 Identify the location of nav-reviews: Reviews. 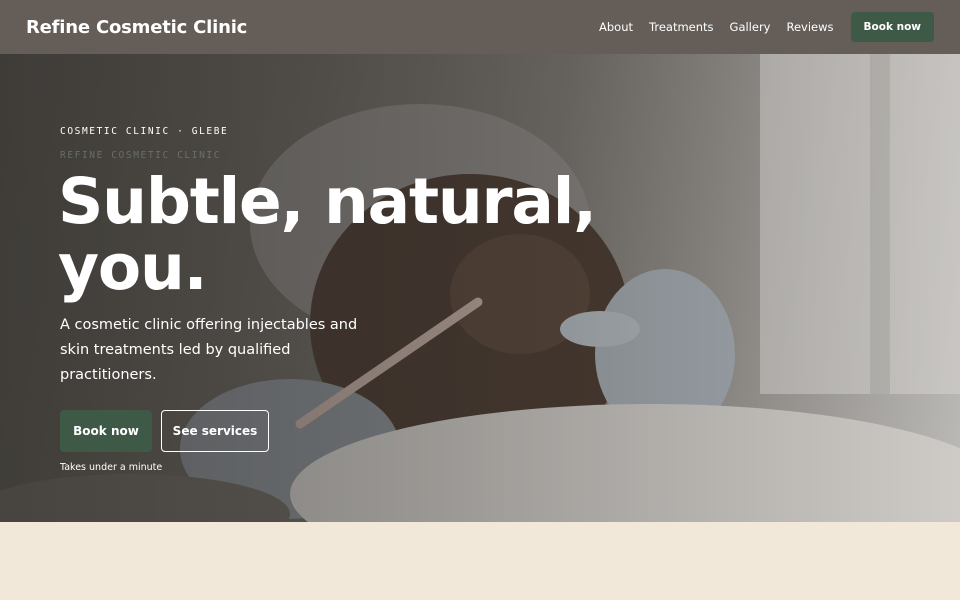
(810, 27).